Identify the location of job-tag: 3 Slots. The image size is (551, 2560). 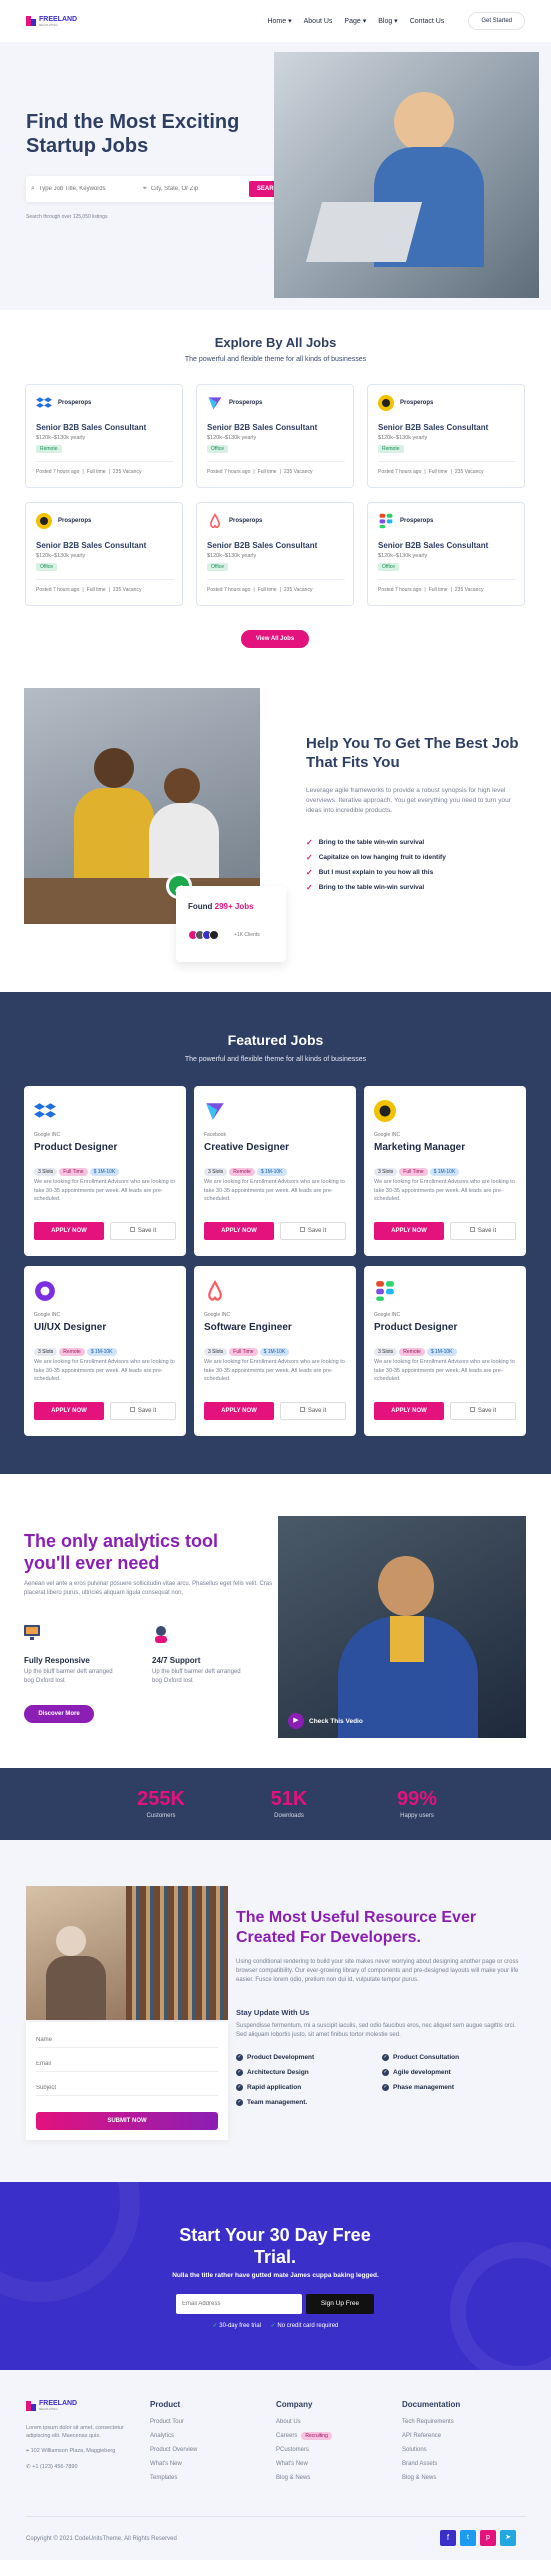
(386, 1172).